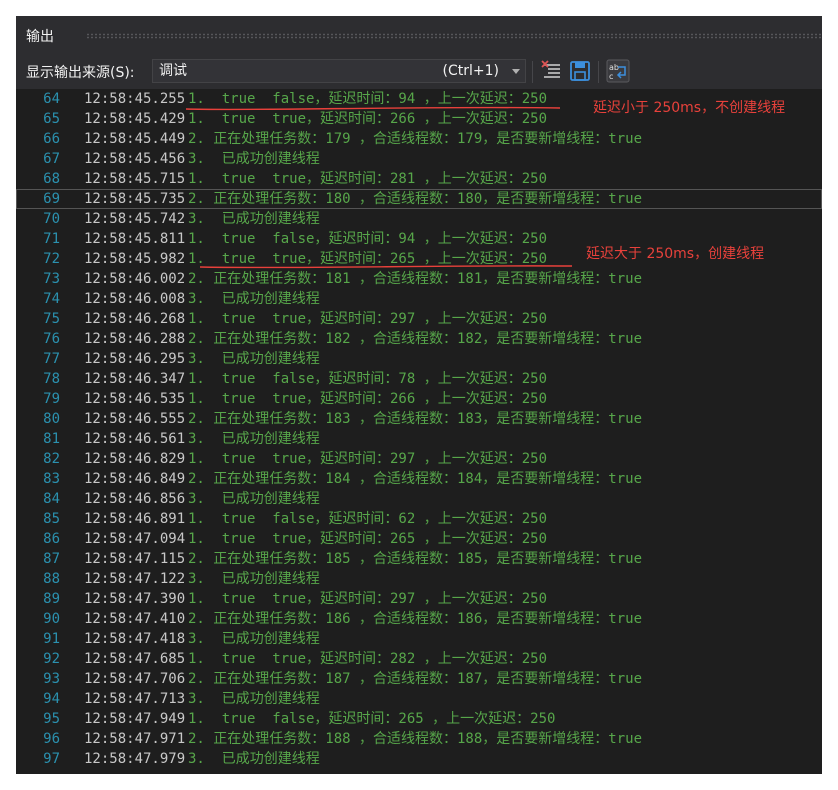  I want to click on annotation-ink, so click(379, 187).